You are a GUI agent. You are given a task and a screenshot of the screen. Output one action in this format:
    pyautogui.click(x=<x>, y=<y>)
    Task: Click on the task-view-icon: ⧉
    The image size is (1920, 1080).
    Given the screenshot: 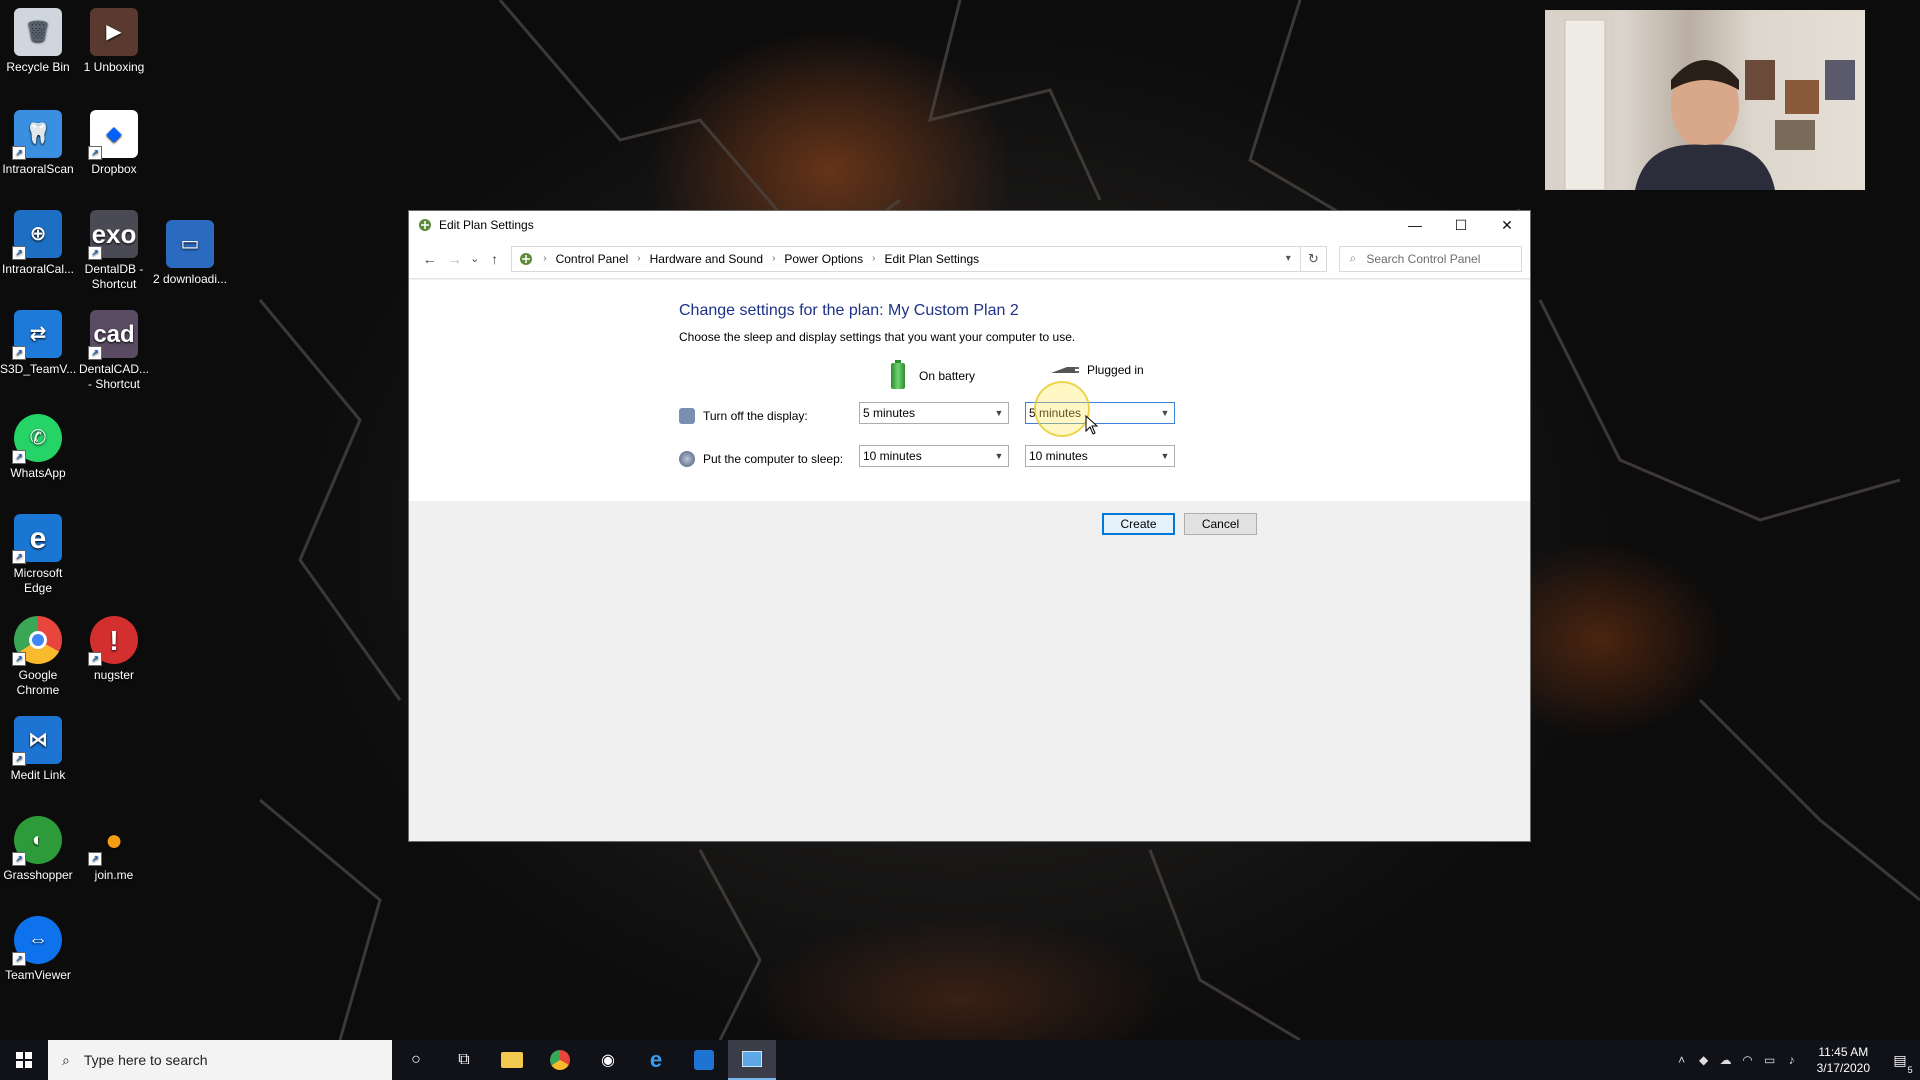 What is the action you would take?
    pyautogui.click(x=464, y=1060)
    